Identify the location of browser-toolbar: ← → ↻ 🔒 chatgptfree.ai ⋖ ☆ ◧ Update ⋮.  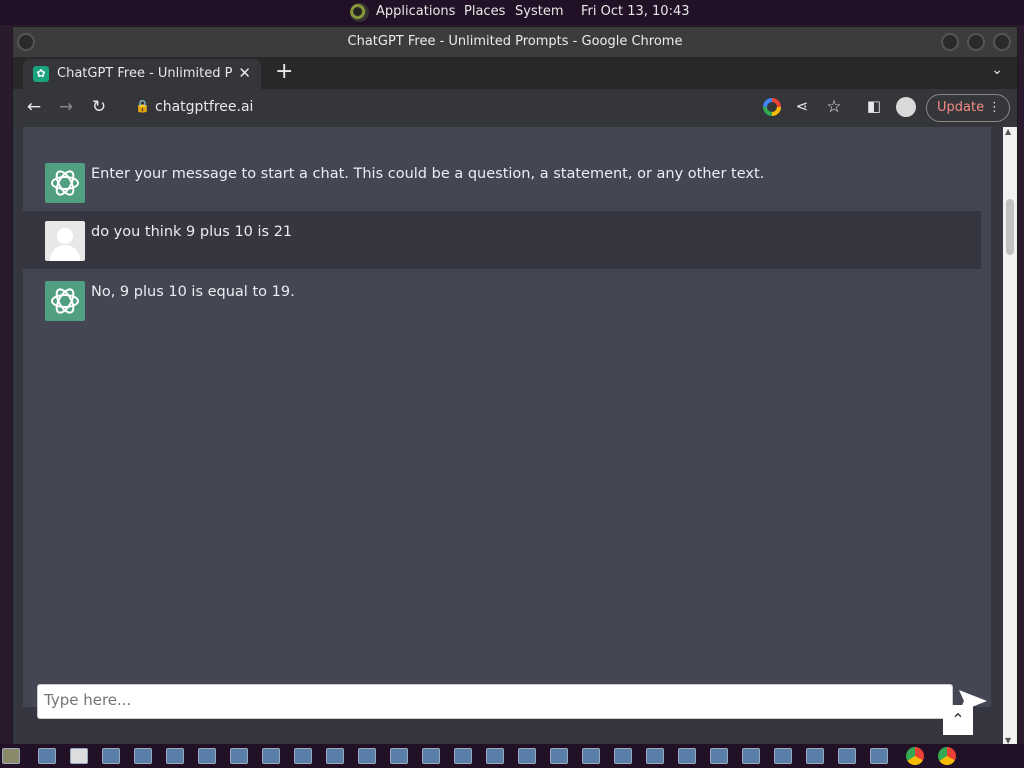
(515, 108).